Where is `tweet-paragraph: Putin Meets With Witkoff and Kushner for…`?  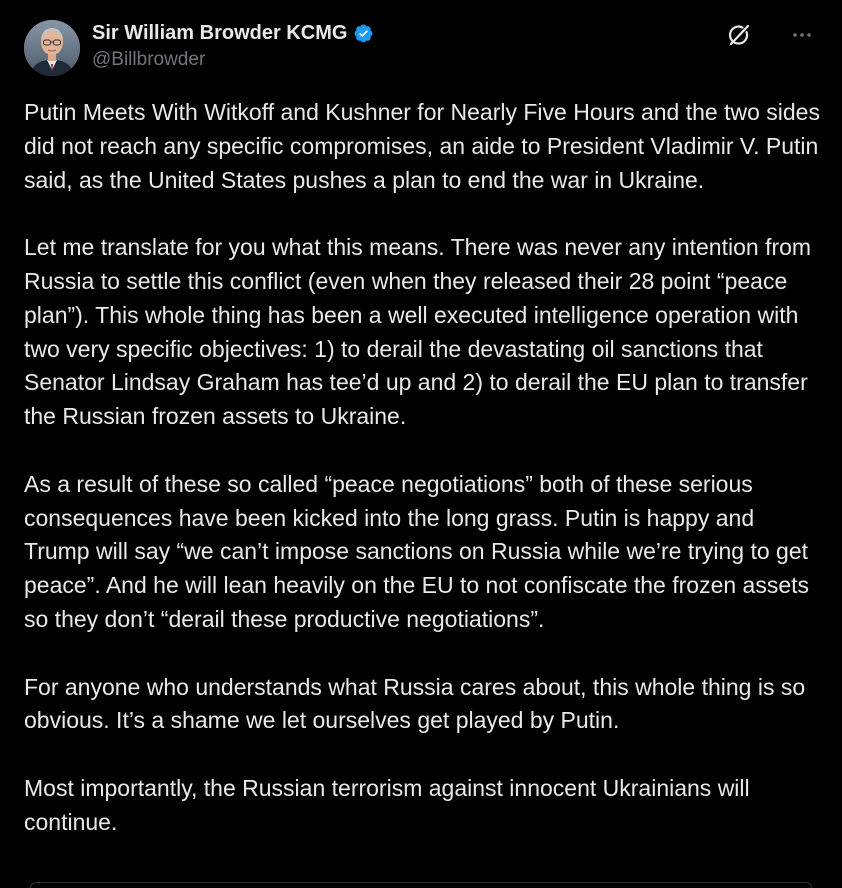 tweet-paragraph: Putin Meets With Witkoff and Kushner for… is located at coordinates (422, 146).